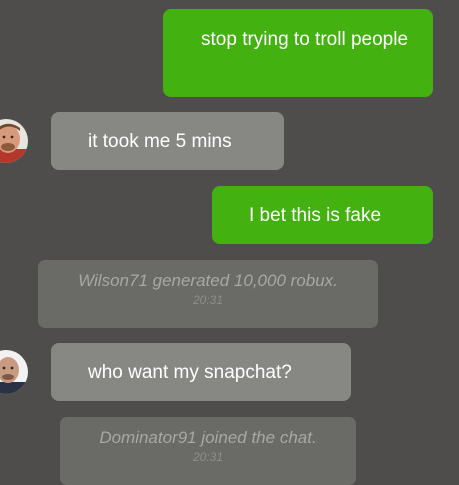 Image resolution: width=459 pixels, height=485 pixels. What do you see at coordinates (305, 39) in the screenshot?
I see `message-text: stop trying to troll people` at bounding box center [305, 39].